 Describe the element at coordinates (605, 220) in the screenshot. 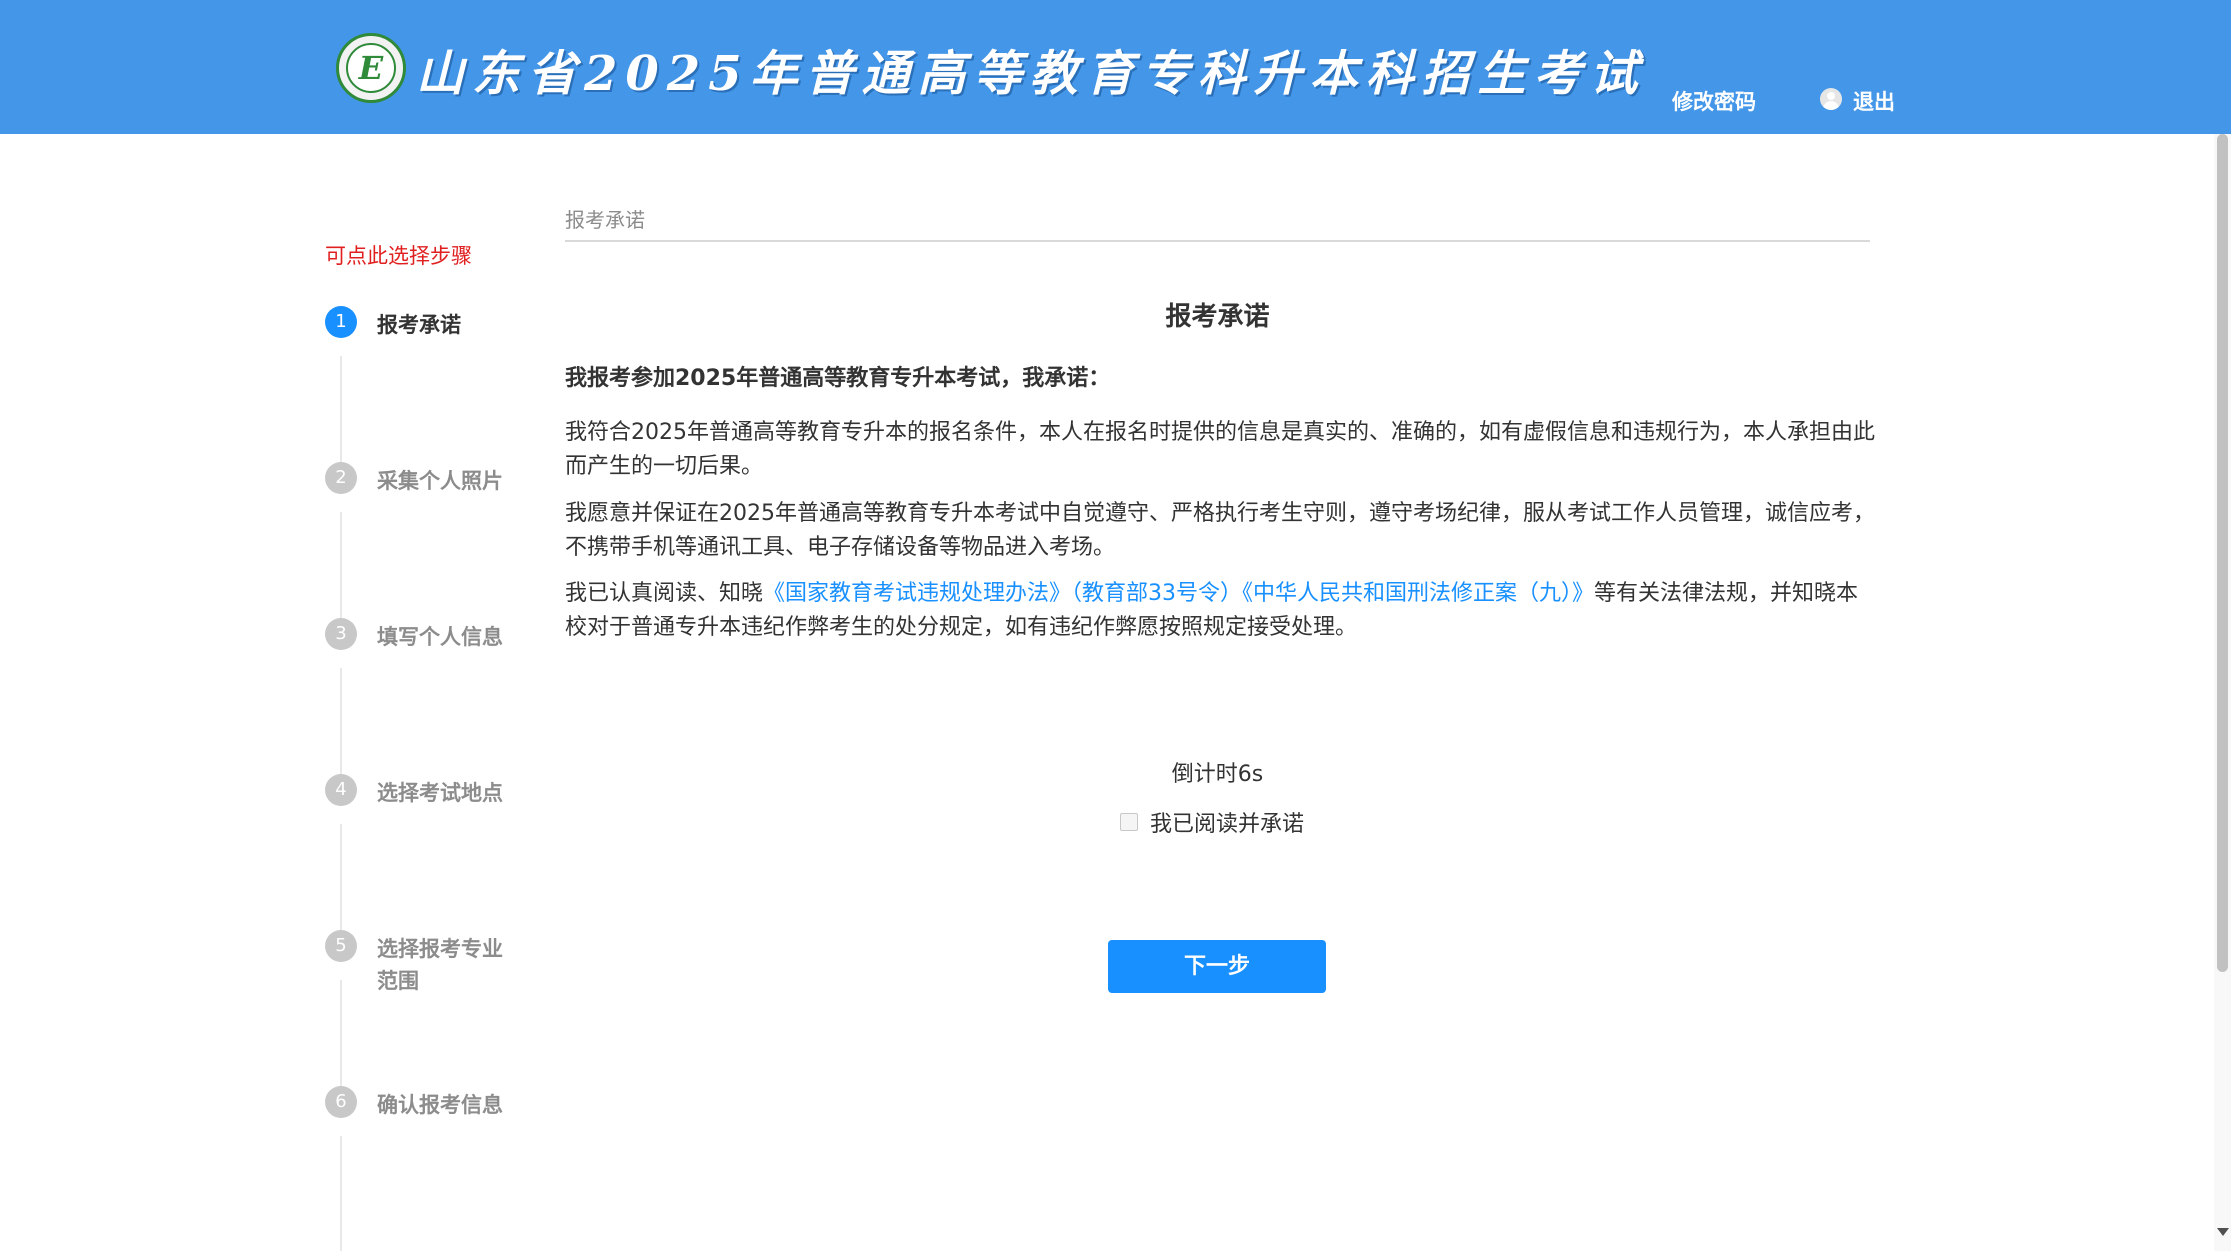

I see `breadcrumb: 报考承诺` at that location.